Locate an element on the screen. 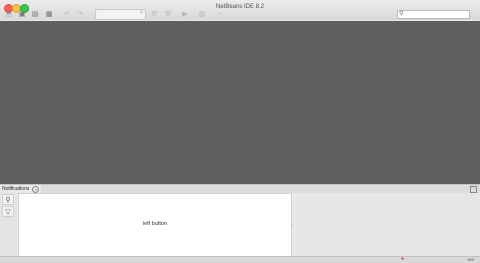  maximize-panel-icon is located at coordinates (473, 189).